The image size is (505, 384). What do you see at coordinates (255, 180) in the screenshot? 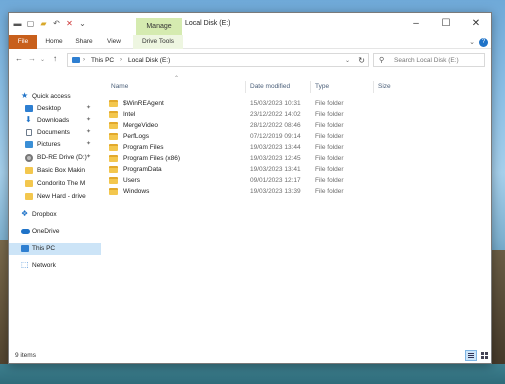
I see `table-row: Users 09/01/2023 12:17 File folder` at bounding box center [255, 180].